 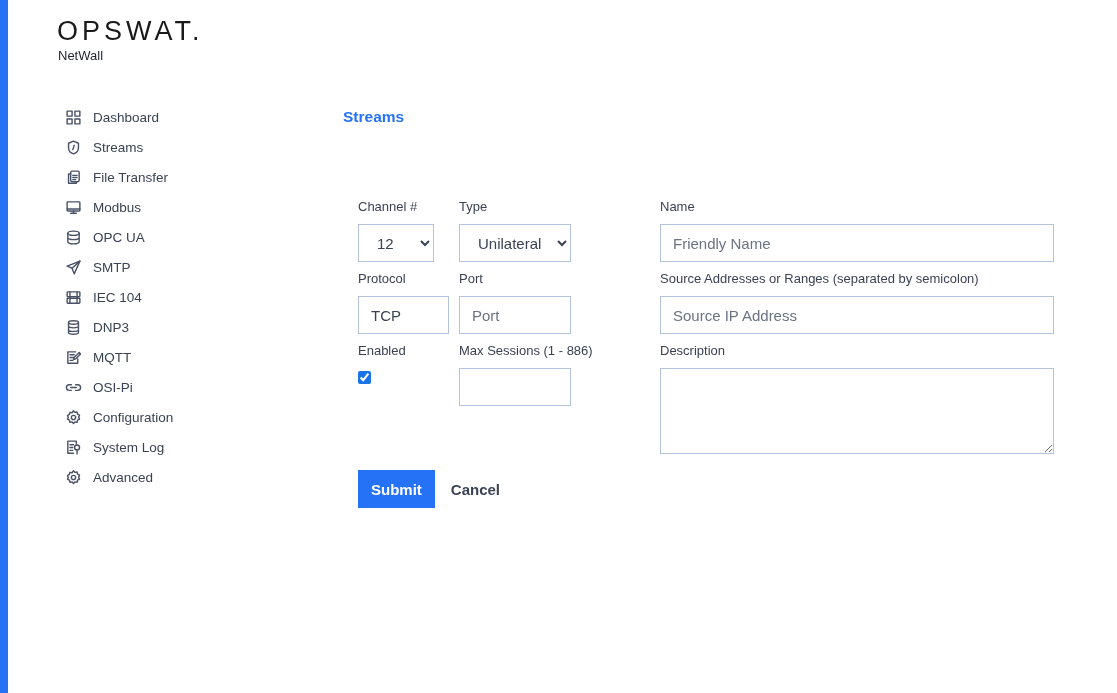 What do you see at coordinates (473, 206) in the screenshot?
I see `field-label: Type` at bounding box center [473, 206].